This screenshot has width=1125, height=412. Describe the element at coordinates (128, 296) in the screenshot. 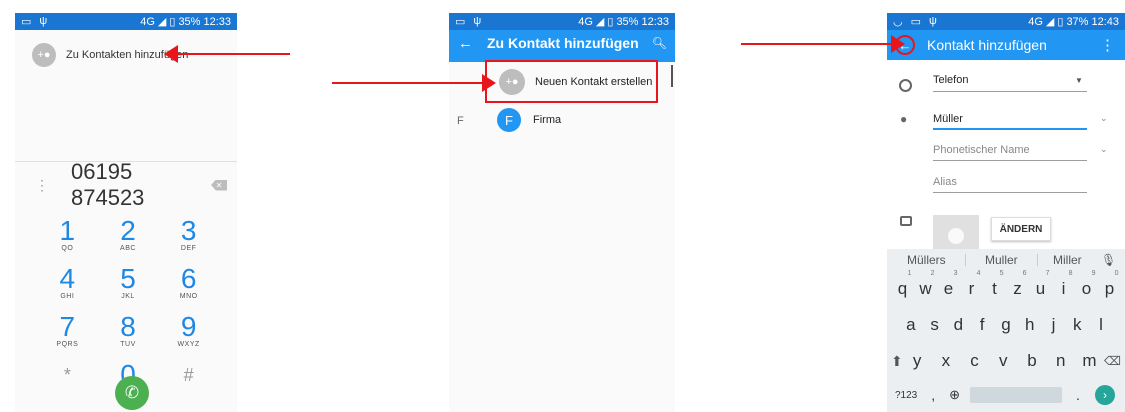

I see `dialpad-letters: JKL` at that location.